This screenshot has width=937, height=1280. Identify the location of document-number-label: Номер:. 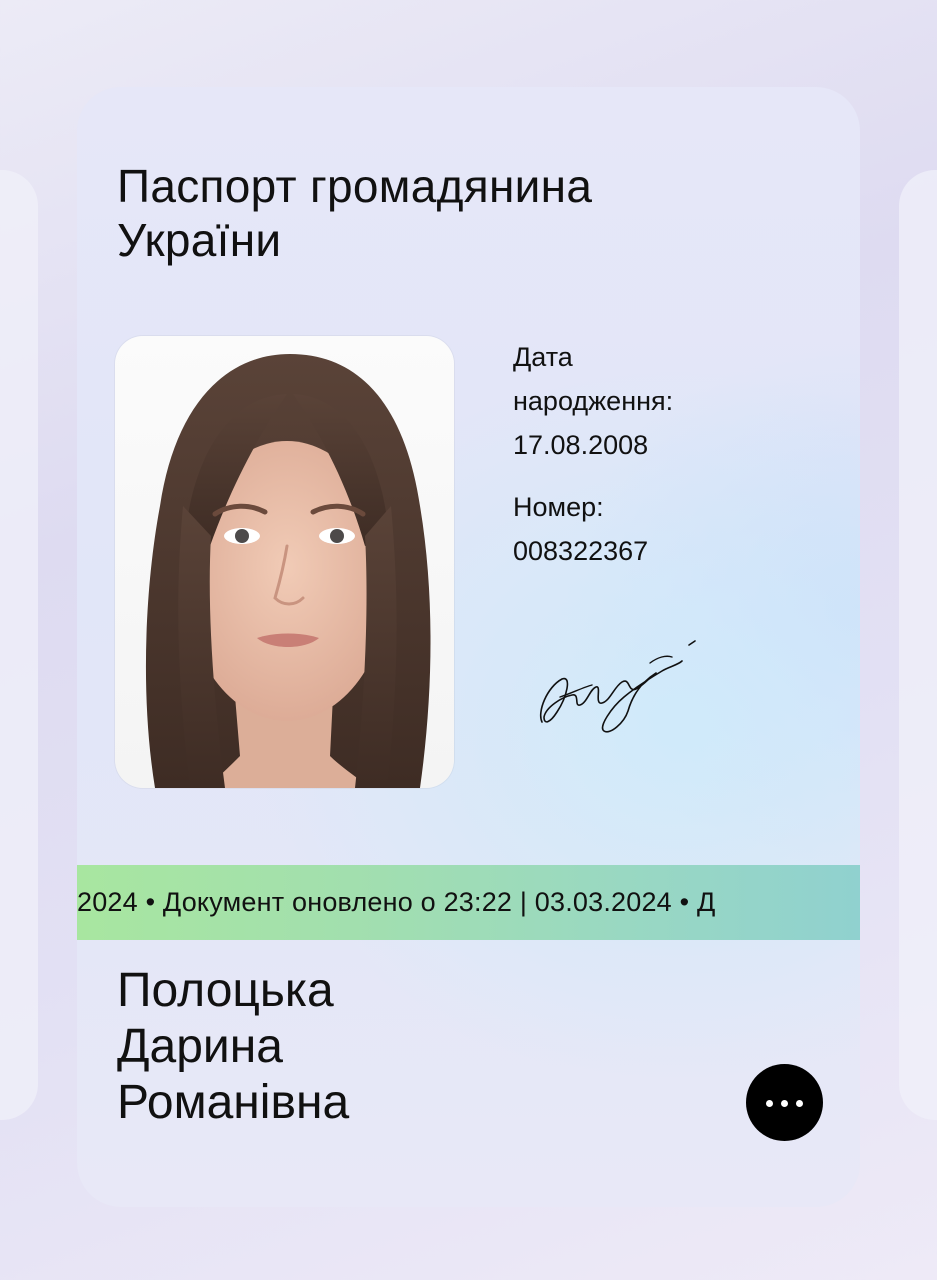
(558, 507).